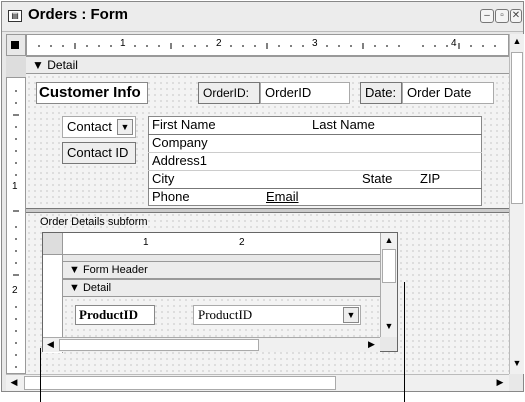  What do you see at coordinates (228, 125) in the screenshot?
I see `first-name-field: First Name` at bounding box center [228, 125].